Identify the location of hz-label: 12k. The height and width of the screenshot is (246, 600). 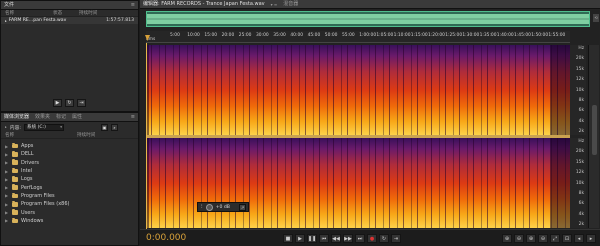
(579, 173).